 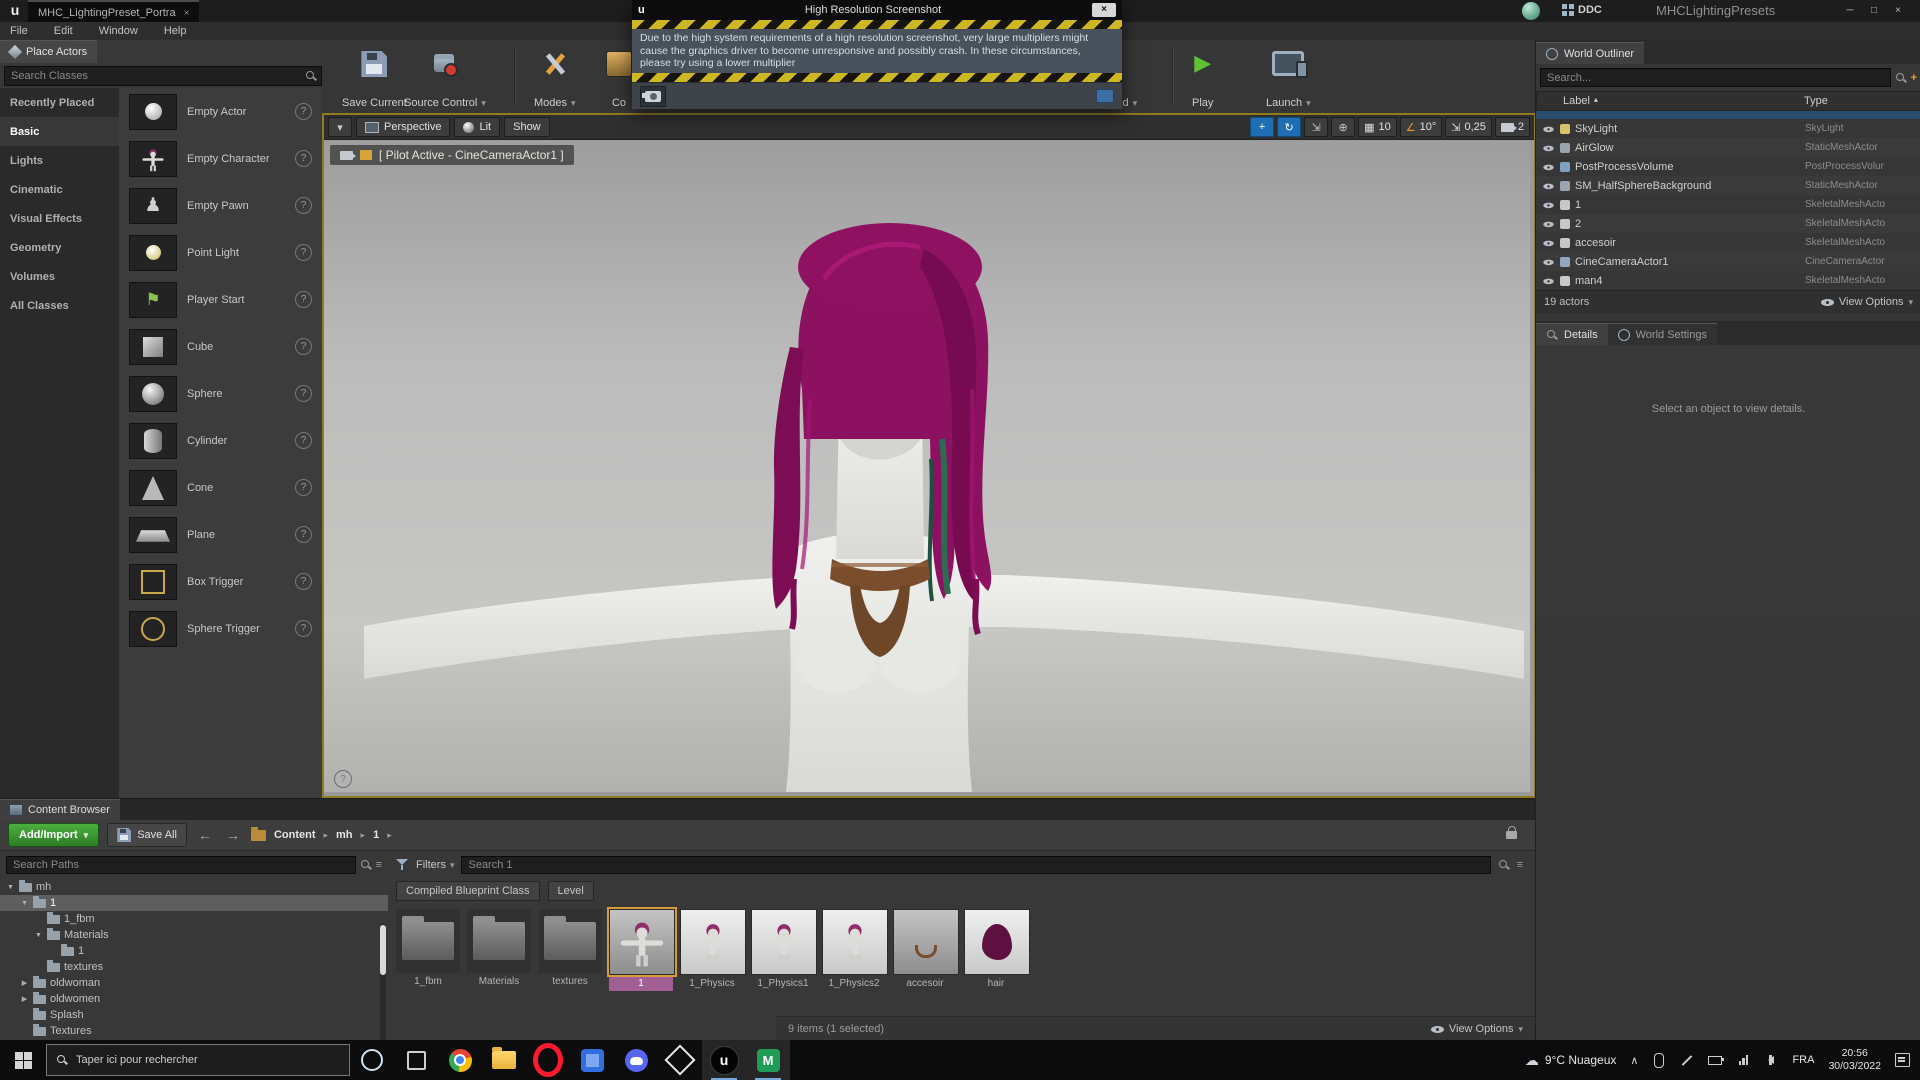 What do you see at coordinates (220, 581) in the screenshot?
I see `list-item-box-trigger: Box Trigger ?` at bounding box center [220, 581].